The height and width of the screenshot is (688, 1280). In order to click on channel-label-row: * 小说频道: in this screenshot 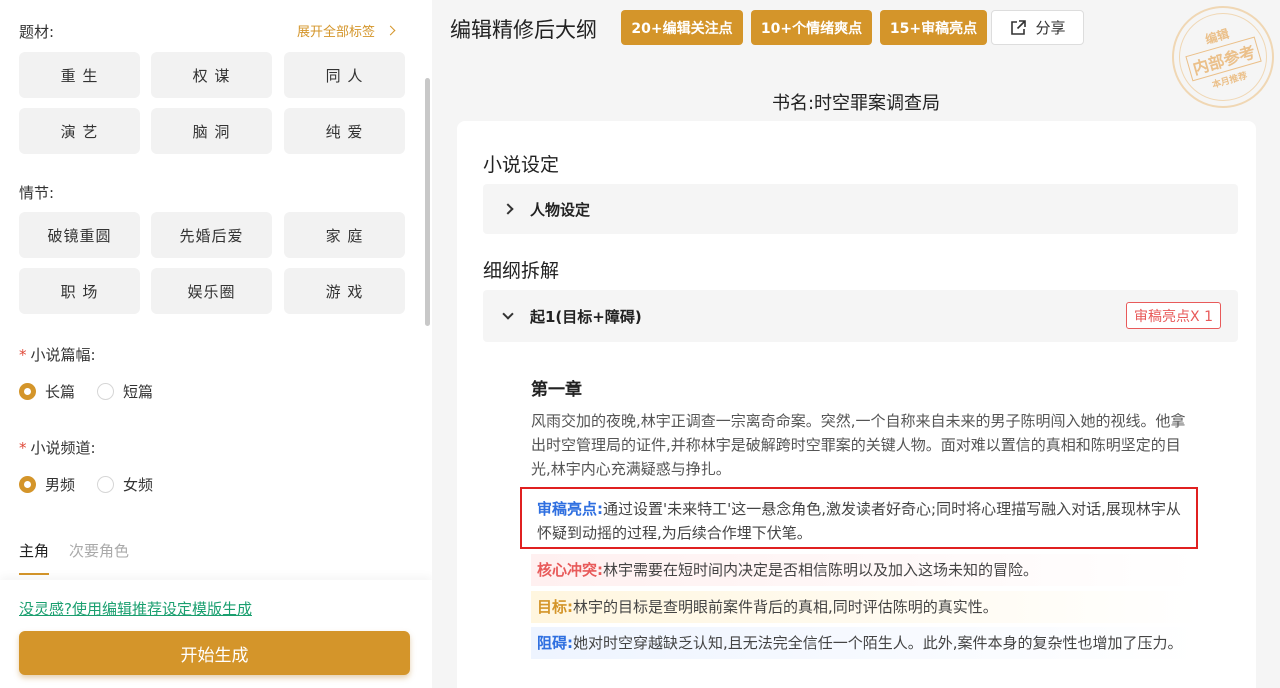, I will do `click(57, 447)`.